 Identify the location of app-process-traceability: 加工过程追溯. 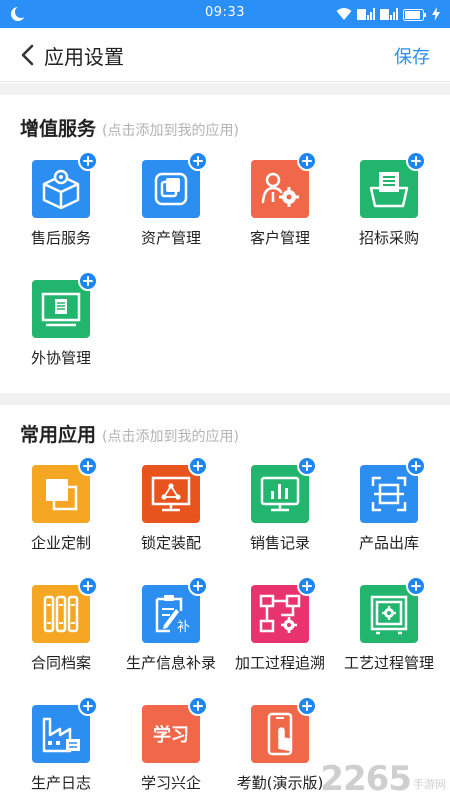
(280, 624).